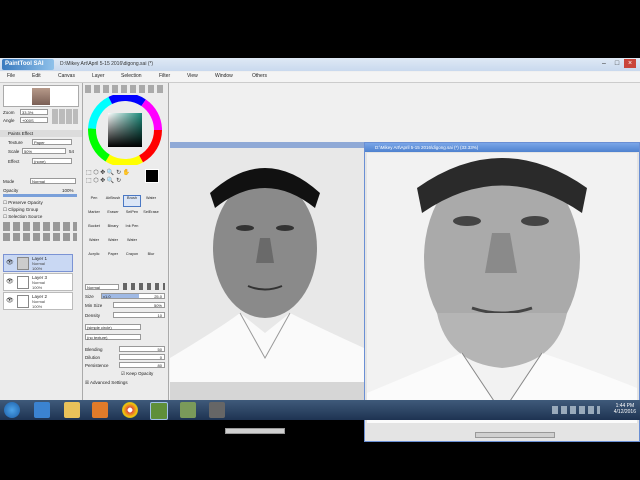 The width and height of the screenshot is (640, 480). Describe the element at coordinates (14, 151) in the screenshot. I see `scale-label: Scale` at that location.